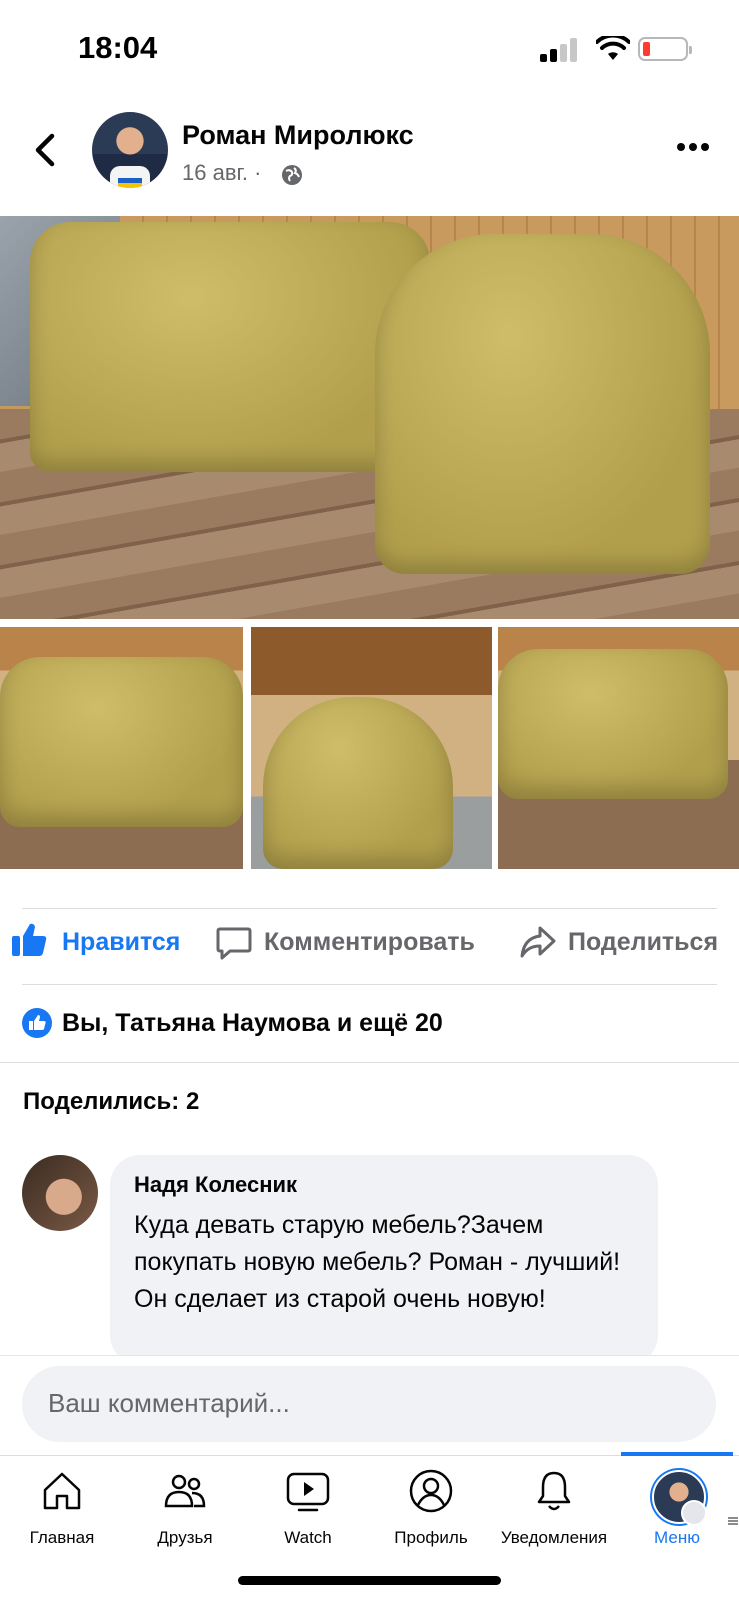 This screenshot has height=1601, width=739. What do you see at coordinates (677, 1510) in the screenshot?
I see `tab-menu: Меню` at bounding box center [677, 1510].